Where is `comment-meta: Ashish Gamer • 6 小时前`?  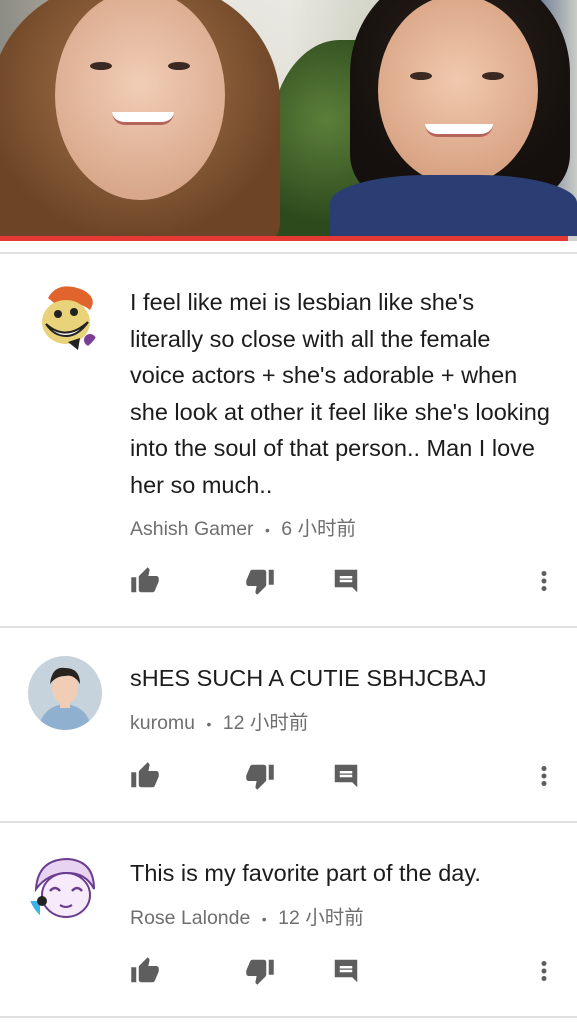
comment-meta: Ashish Gamer • 6 小时前 is located at coordinates (243, 526).